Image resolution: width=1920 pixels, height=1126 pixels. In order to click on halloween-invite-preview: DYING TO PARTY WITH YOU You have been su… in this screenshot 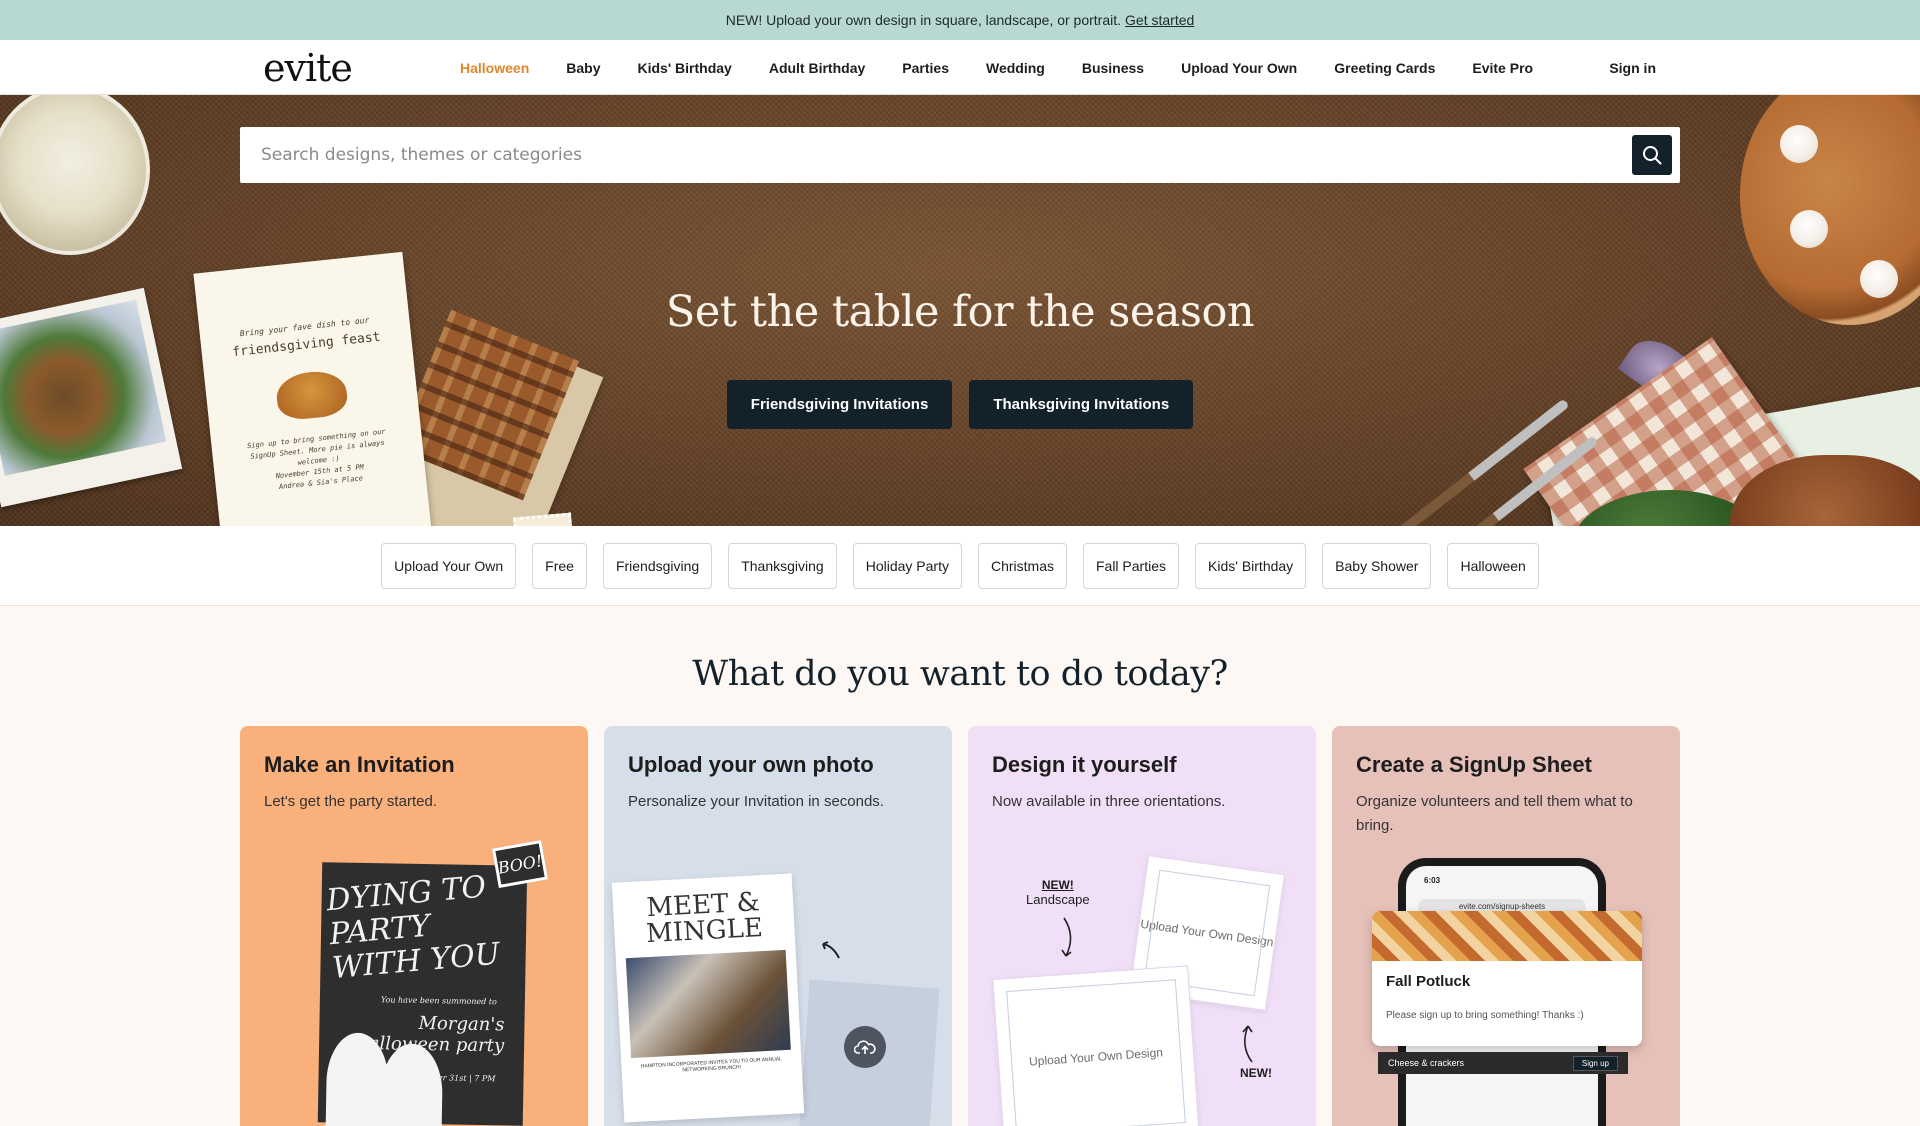, I will do `click(422, 994)`.